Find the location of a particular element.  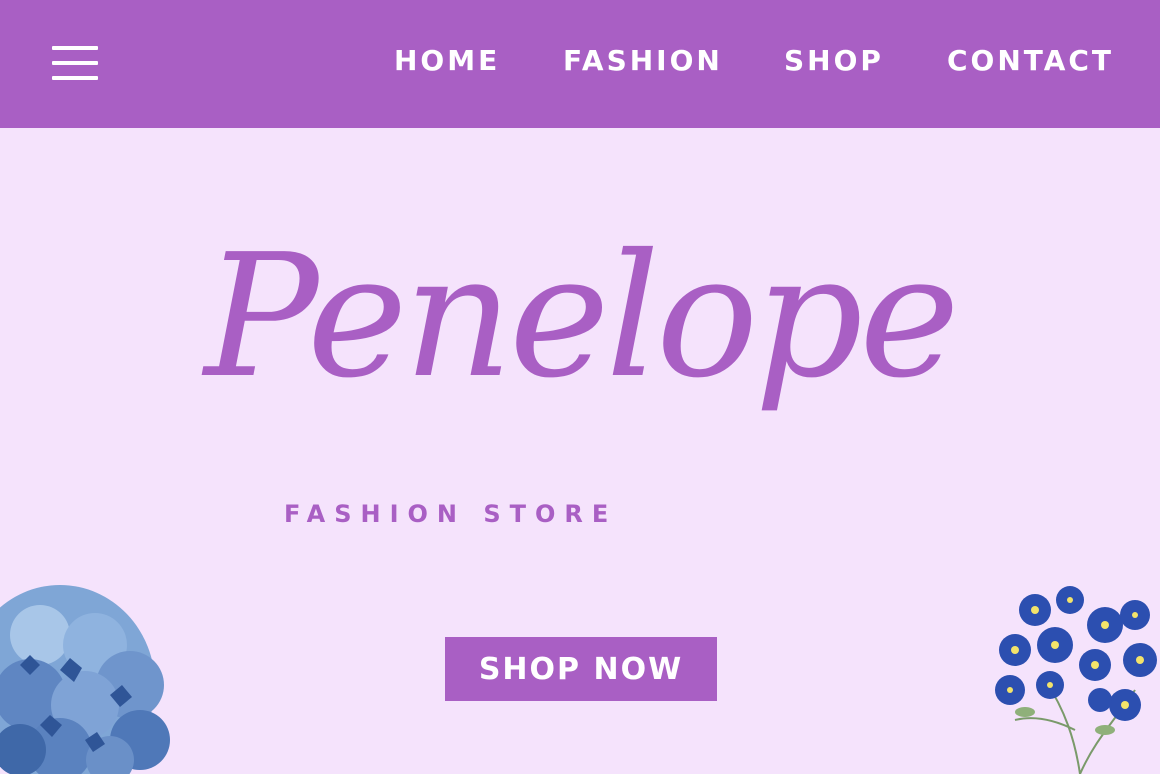

nav-link-fashion: FASHION is located at coordinates (643, 60).